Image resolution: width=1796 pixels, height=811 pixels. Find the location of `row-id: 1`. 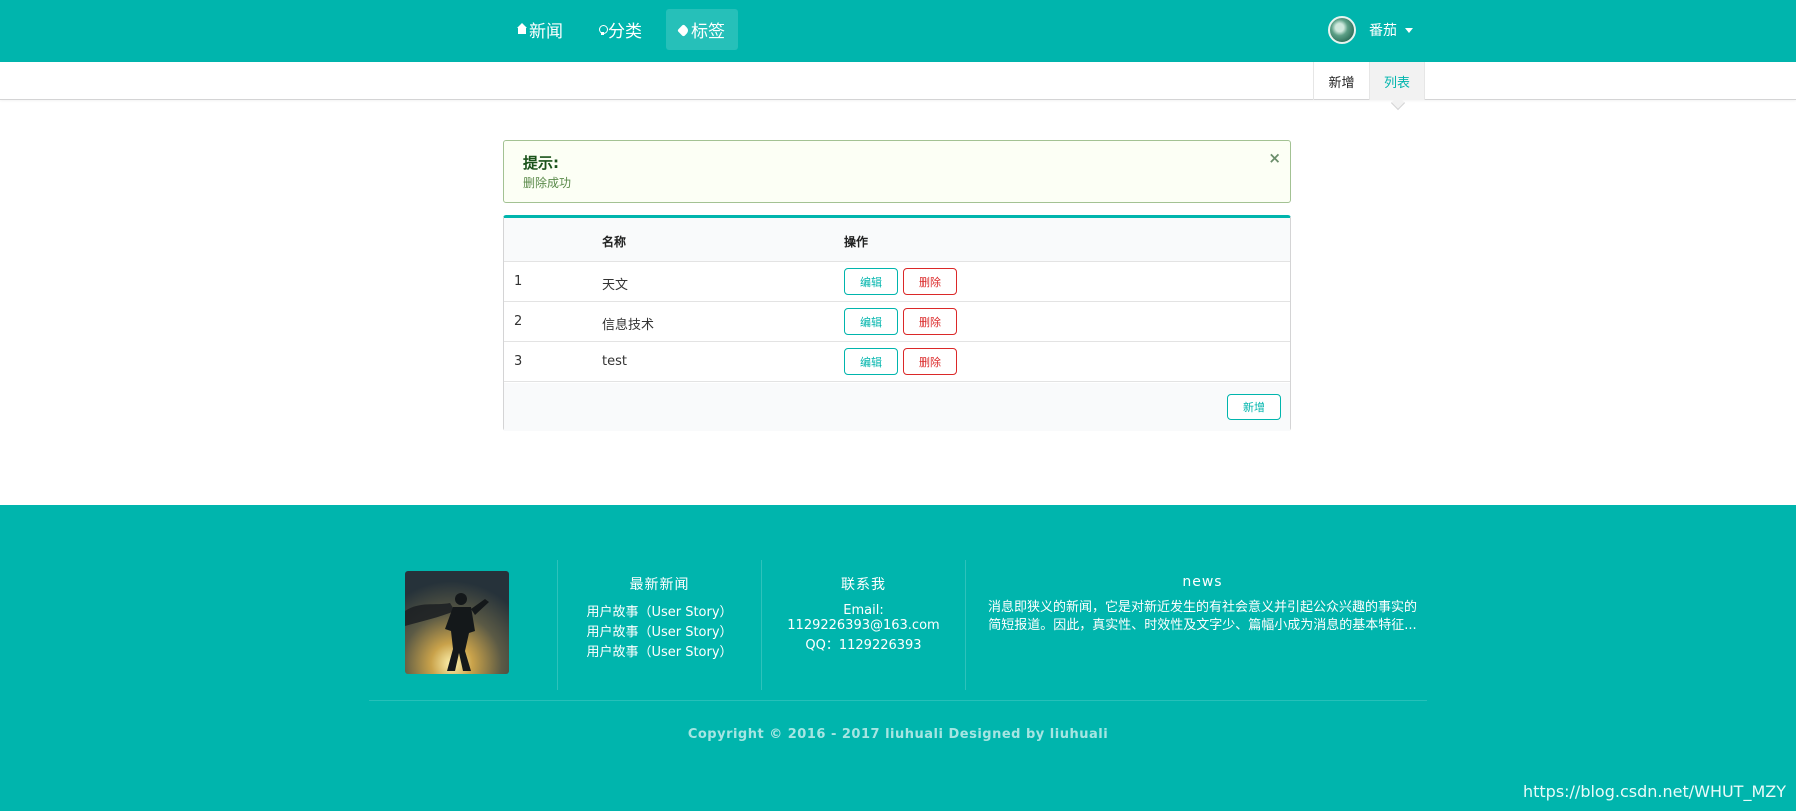

row-id: 1 is located at coordinates (518, 281).